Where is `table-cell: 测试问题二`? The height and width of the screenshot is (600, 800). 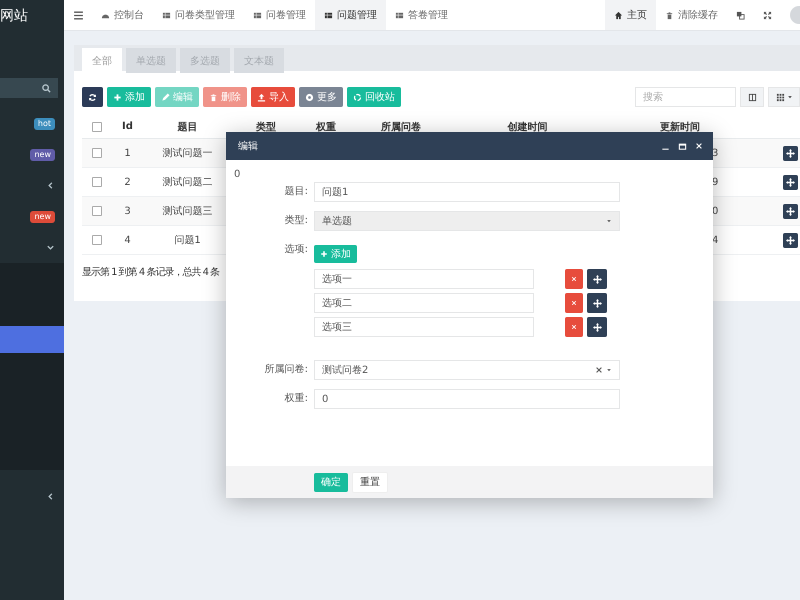 table-cell: 测试问题二 is located at coordinates (187, 182).